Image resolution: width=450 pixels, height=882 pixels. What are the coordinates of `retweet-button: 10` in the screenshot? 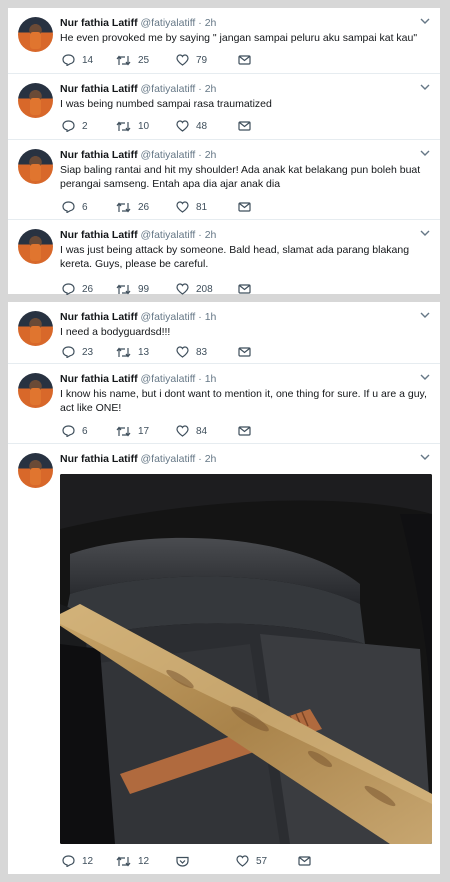 It's located at (146, 126).